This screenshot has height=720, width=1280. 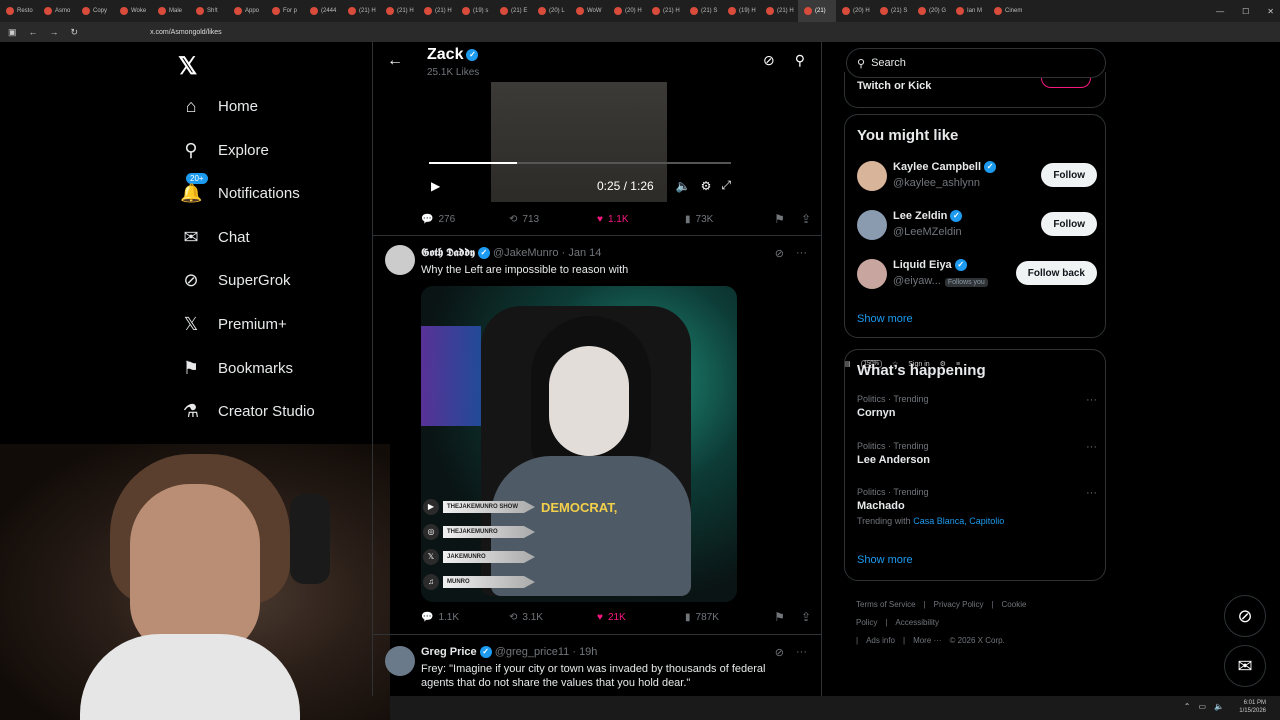 I want to click on grok-fab-button: ⊘, so click(x=1245, y=616).